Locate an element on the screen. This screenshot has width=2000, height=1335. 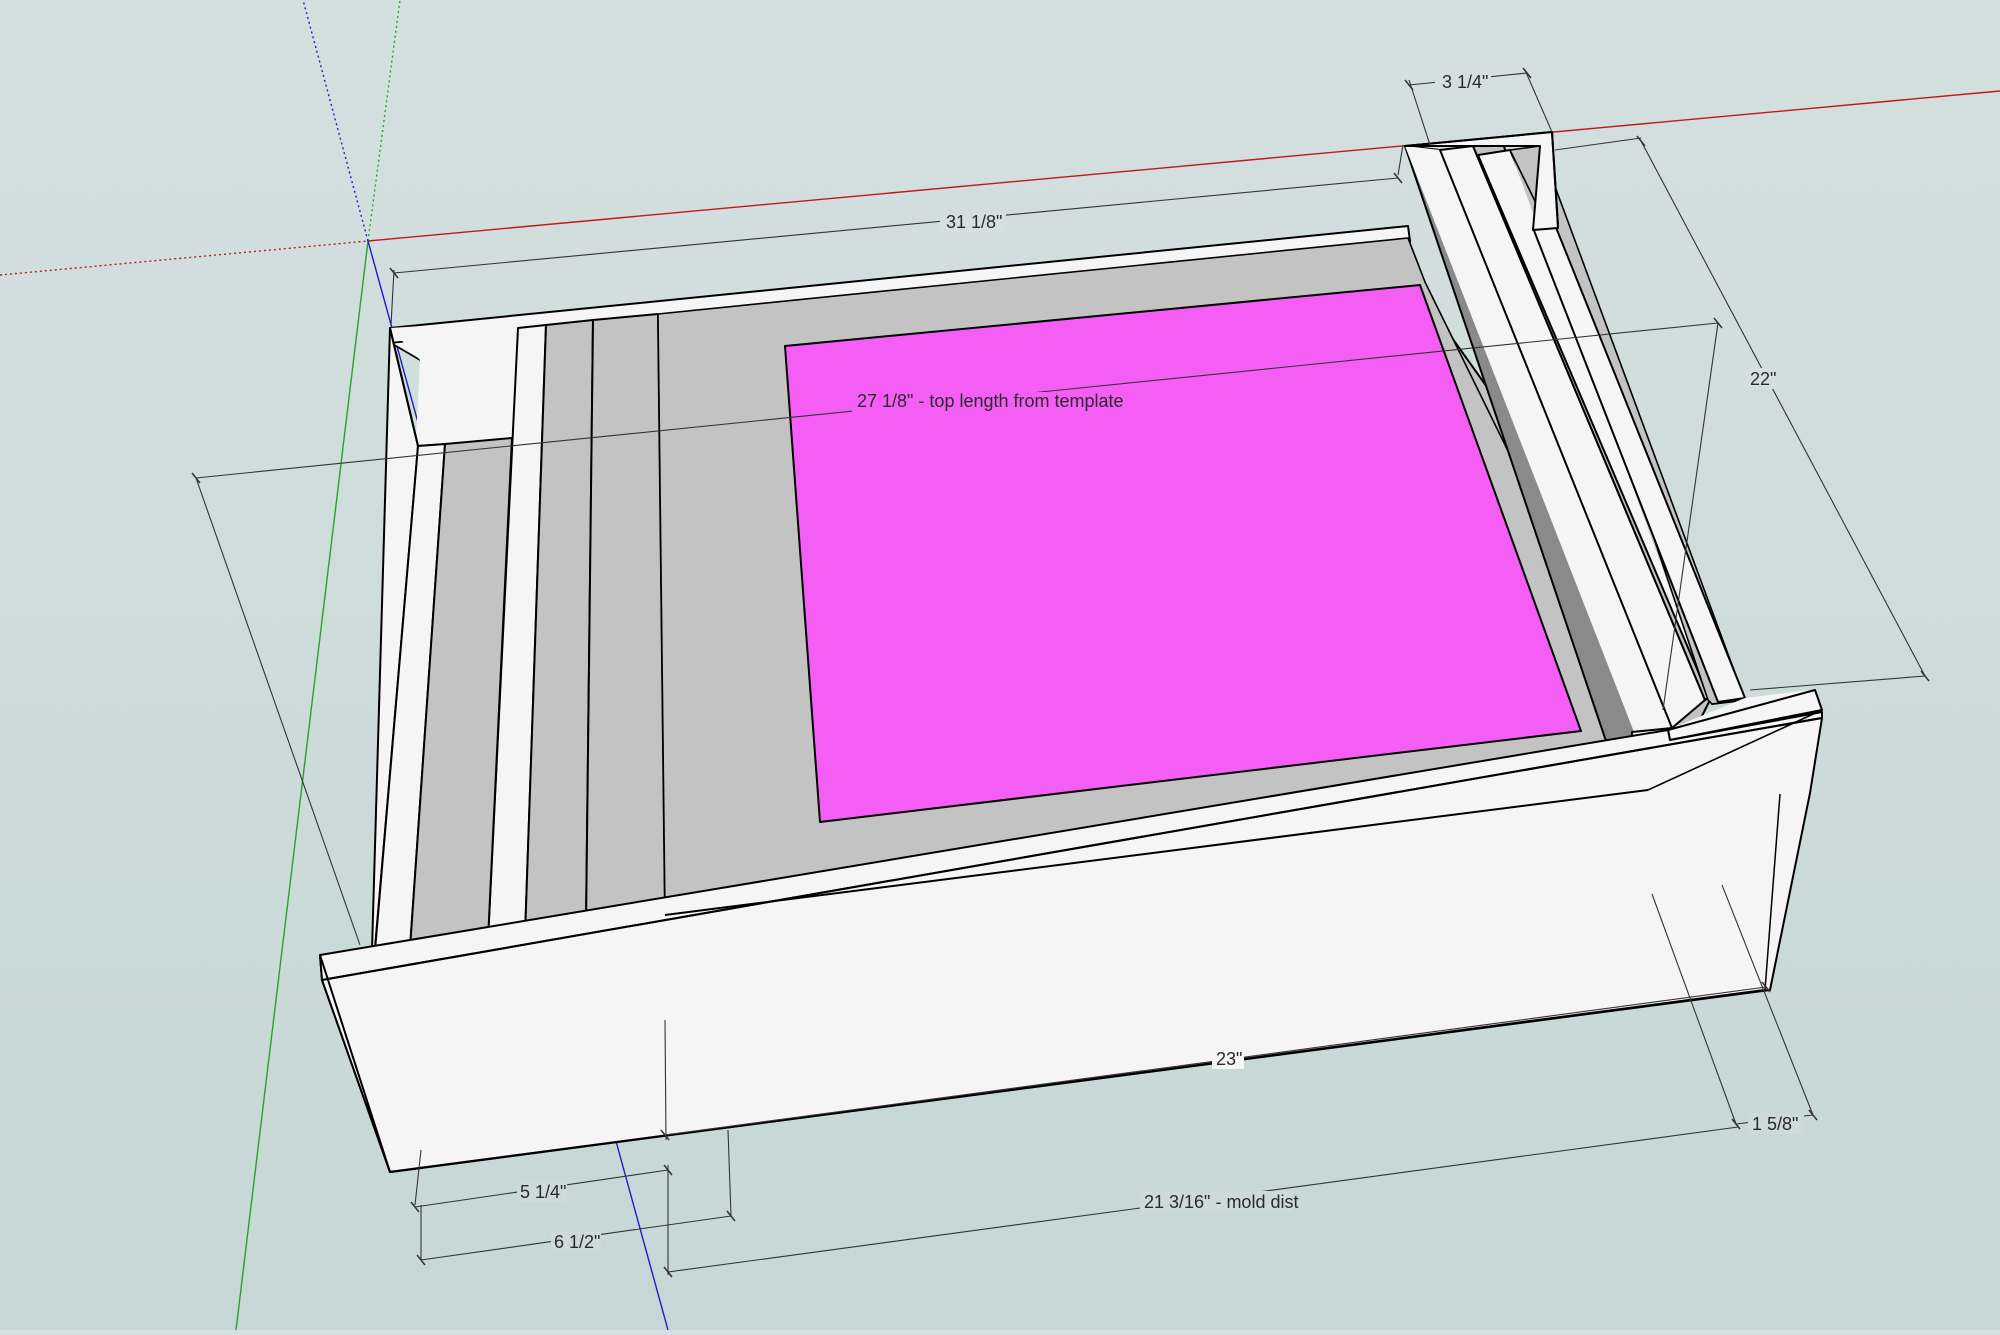
dim-22: 22" is located at coordinates (1763, 379).